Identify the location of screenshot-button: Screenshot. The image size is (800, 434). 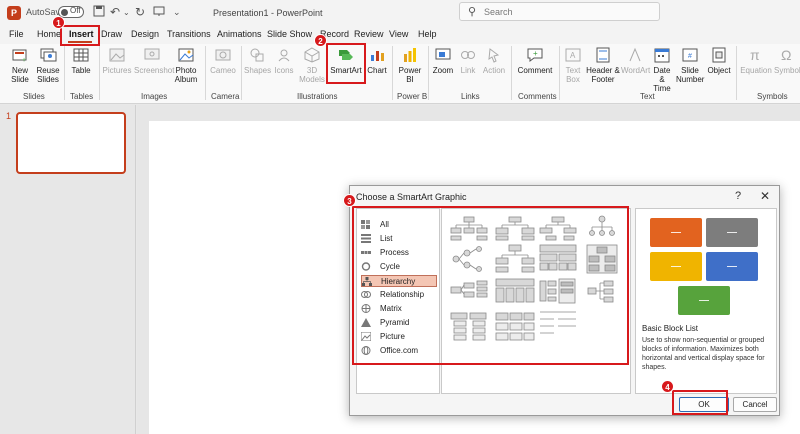
(154, 60).